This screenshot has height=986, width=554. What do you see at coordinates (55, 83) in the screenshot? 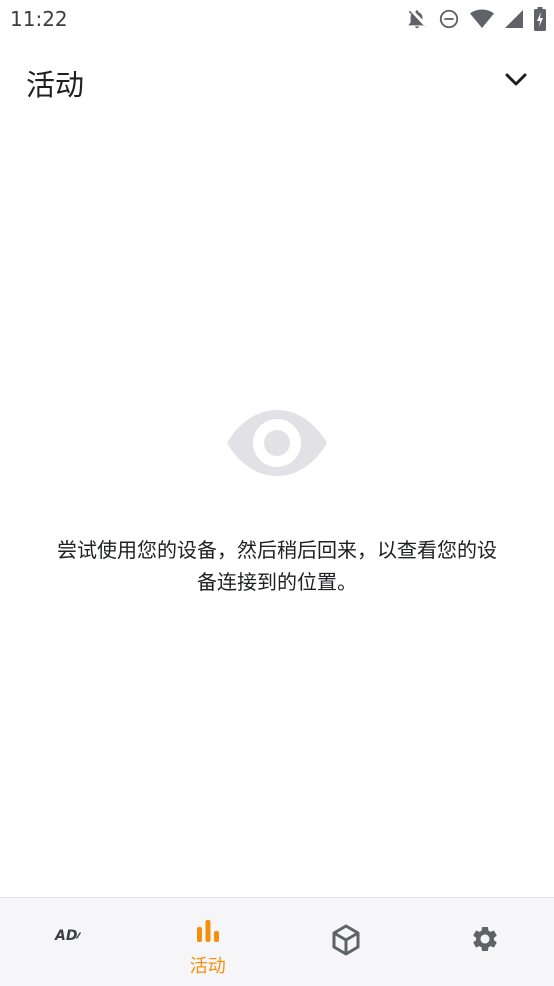
I see `page-title: 活动` at bounding box center [55, 83].